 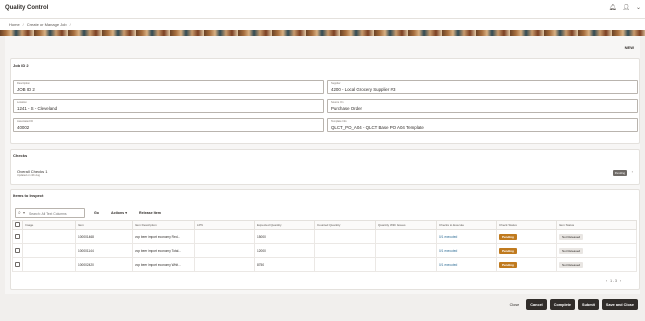 What do you see at coordinates (406, 225) in the screenshot?
I see `column-header: Quantity With Issues` at bounding box center [406, 225].